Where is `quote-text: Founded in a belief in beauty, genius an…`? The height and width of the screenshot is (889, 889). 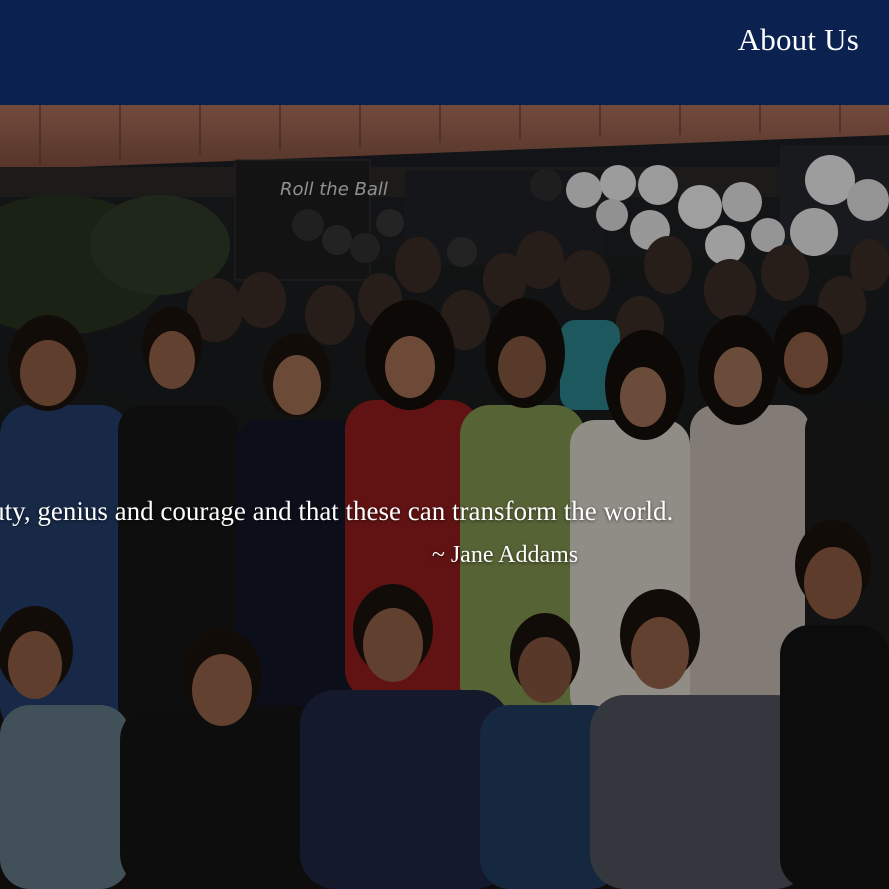
quote-text: Founded in a belief in beauty, genius an… is located at coordinates (337, 511).